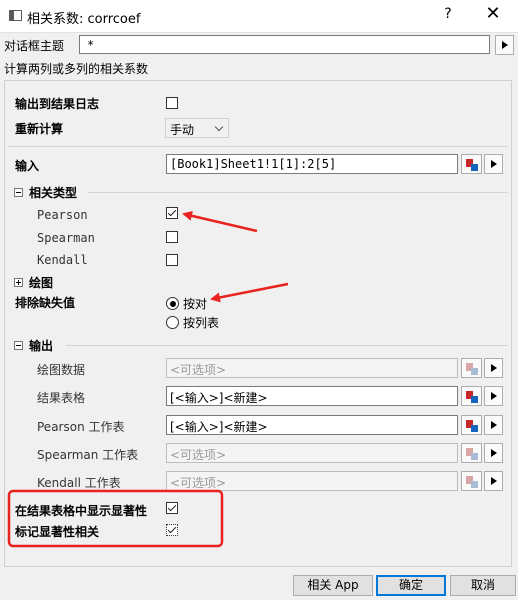  Describe the element at coordinates (411, 585) in the screenshot. I see `ok-button: 确定` at that location.